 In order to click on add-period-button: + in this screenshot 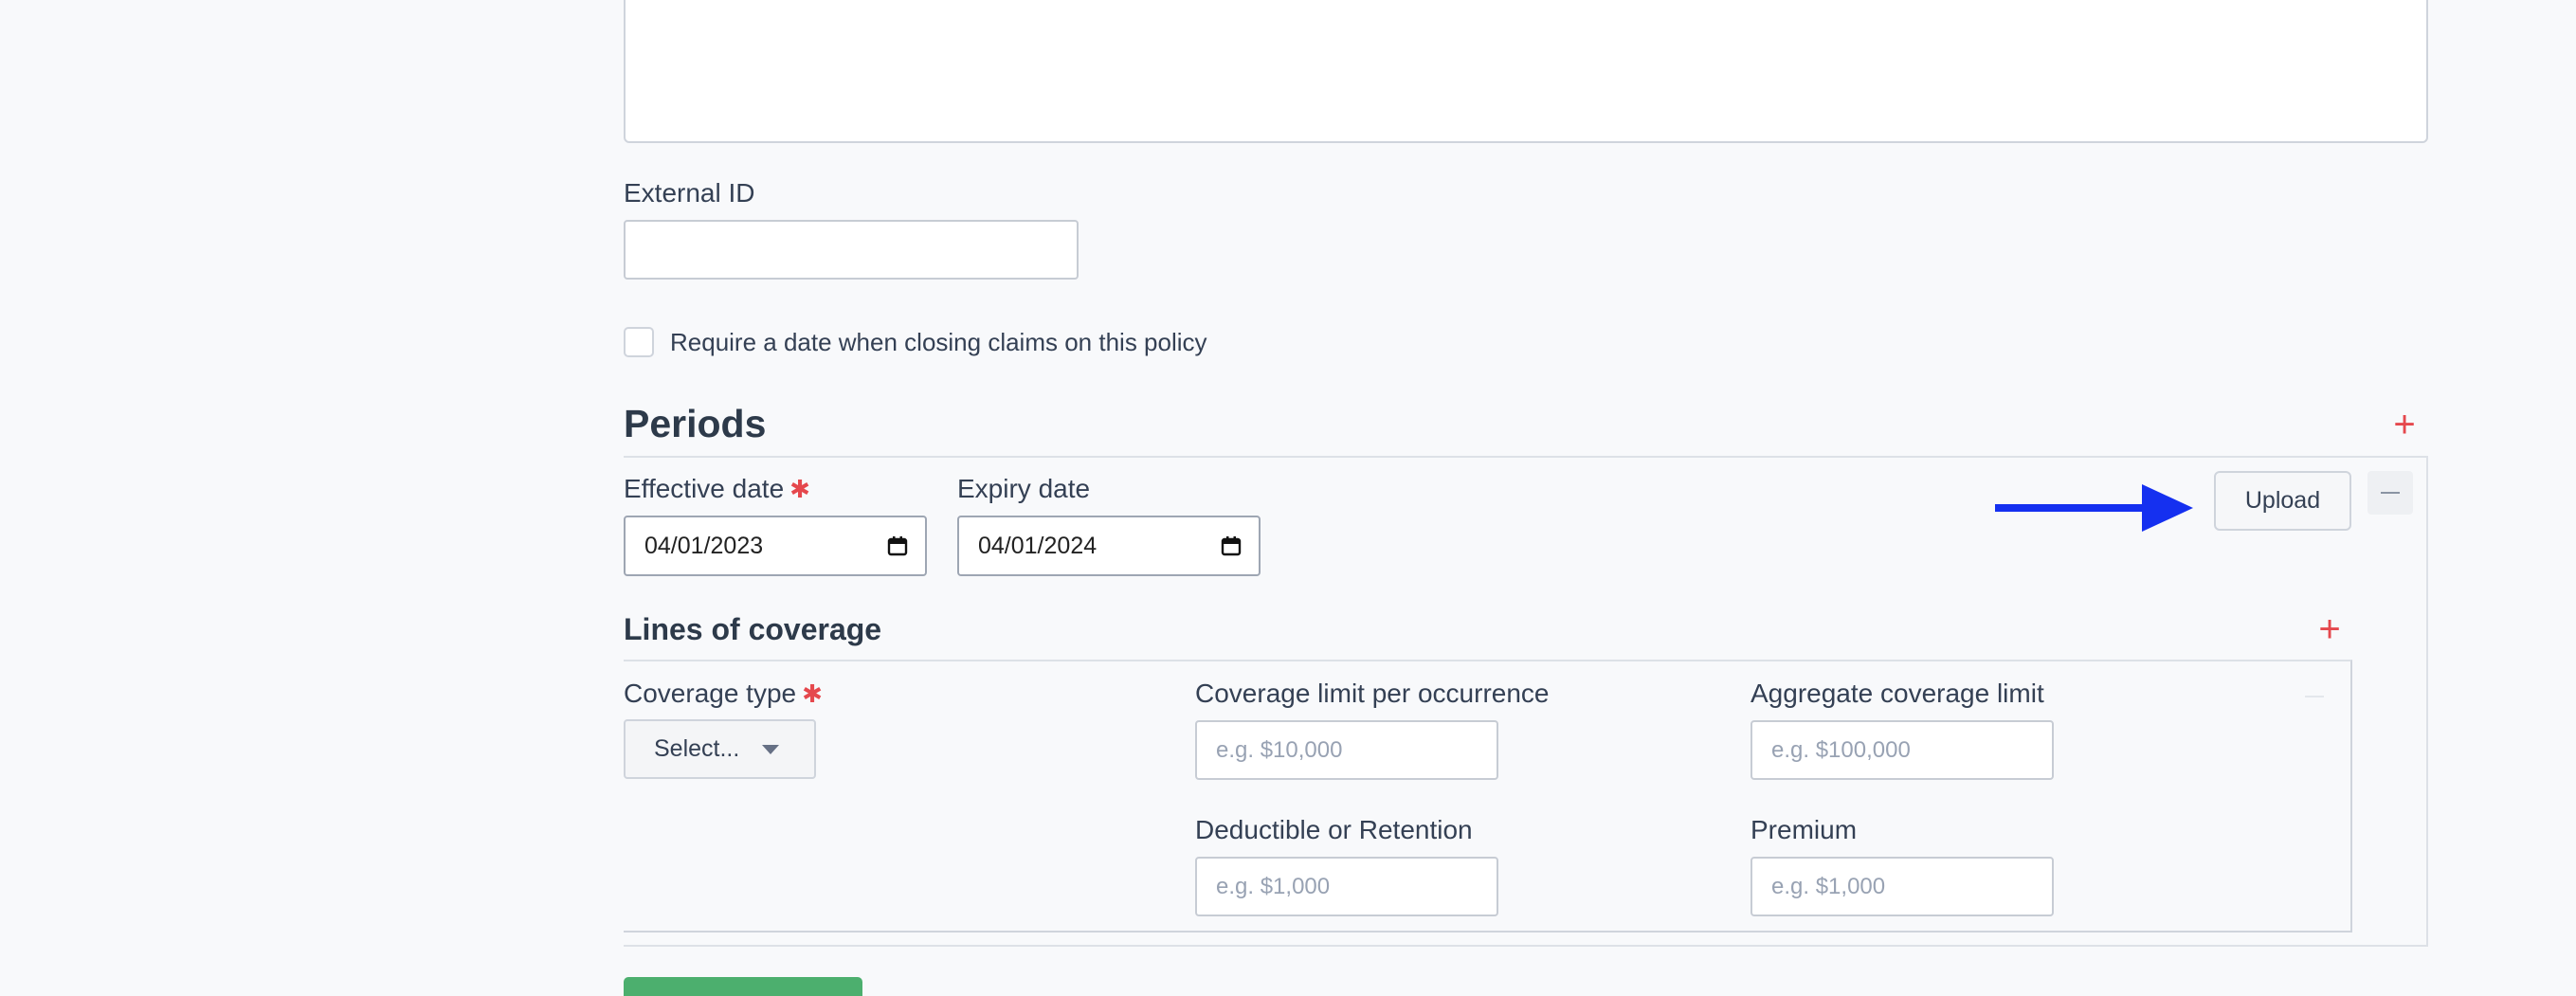, I will do `click(2404, 424)`.